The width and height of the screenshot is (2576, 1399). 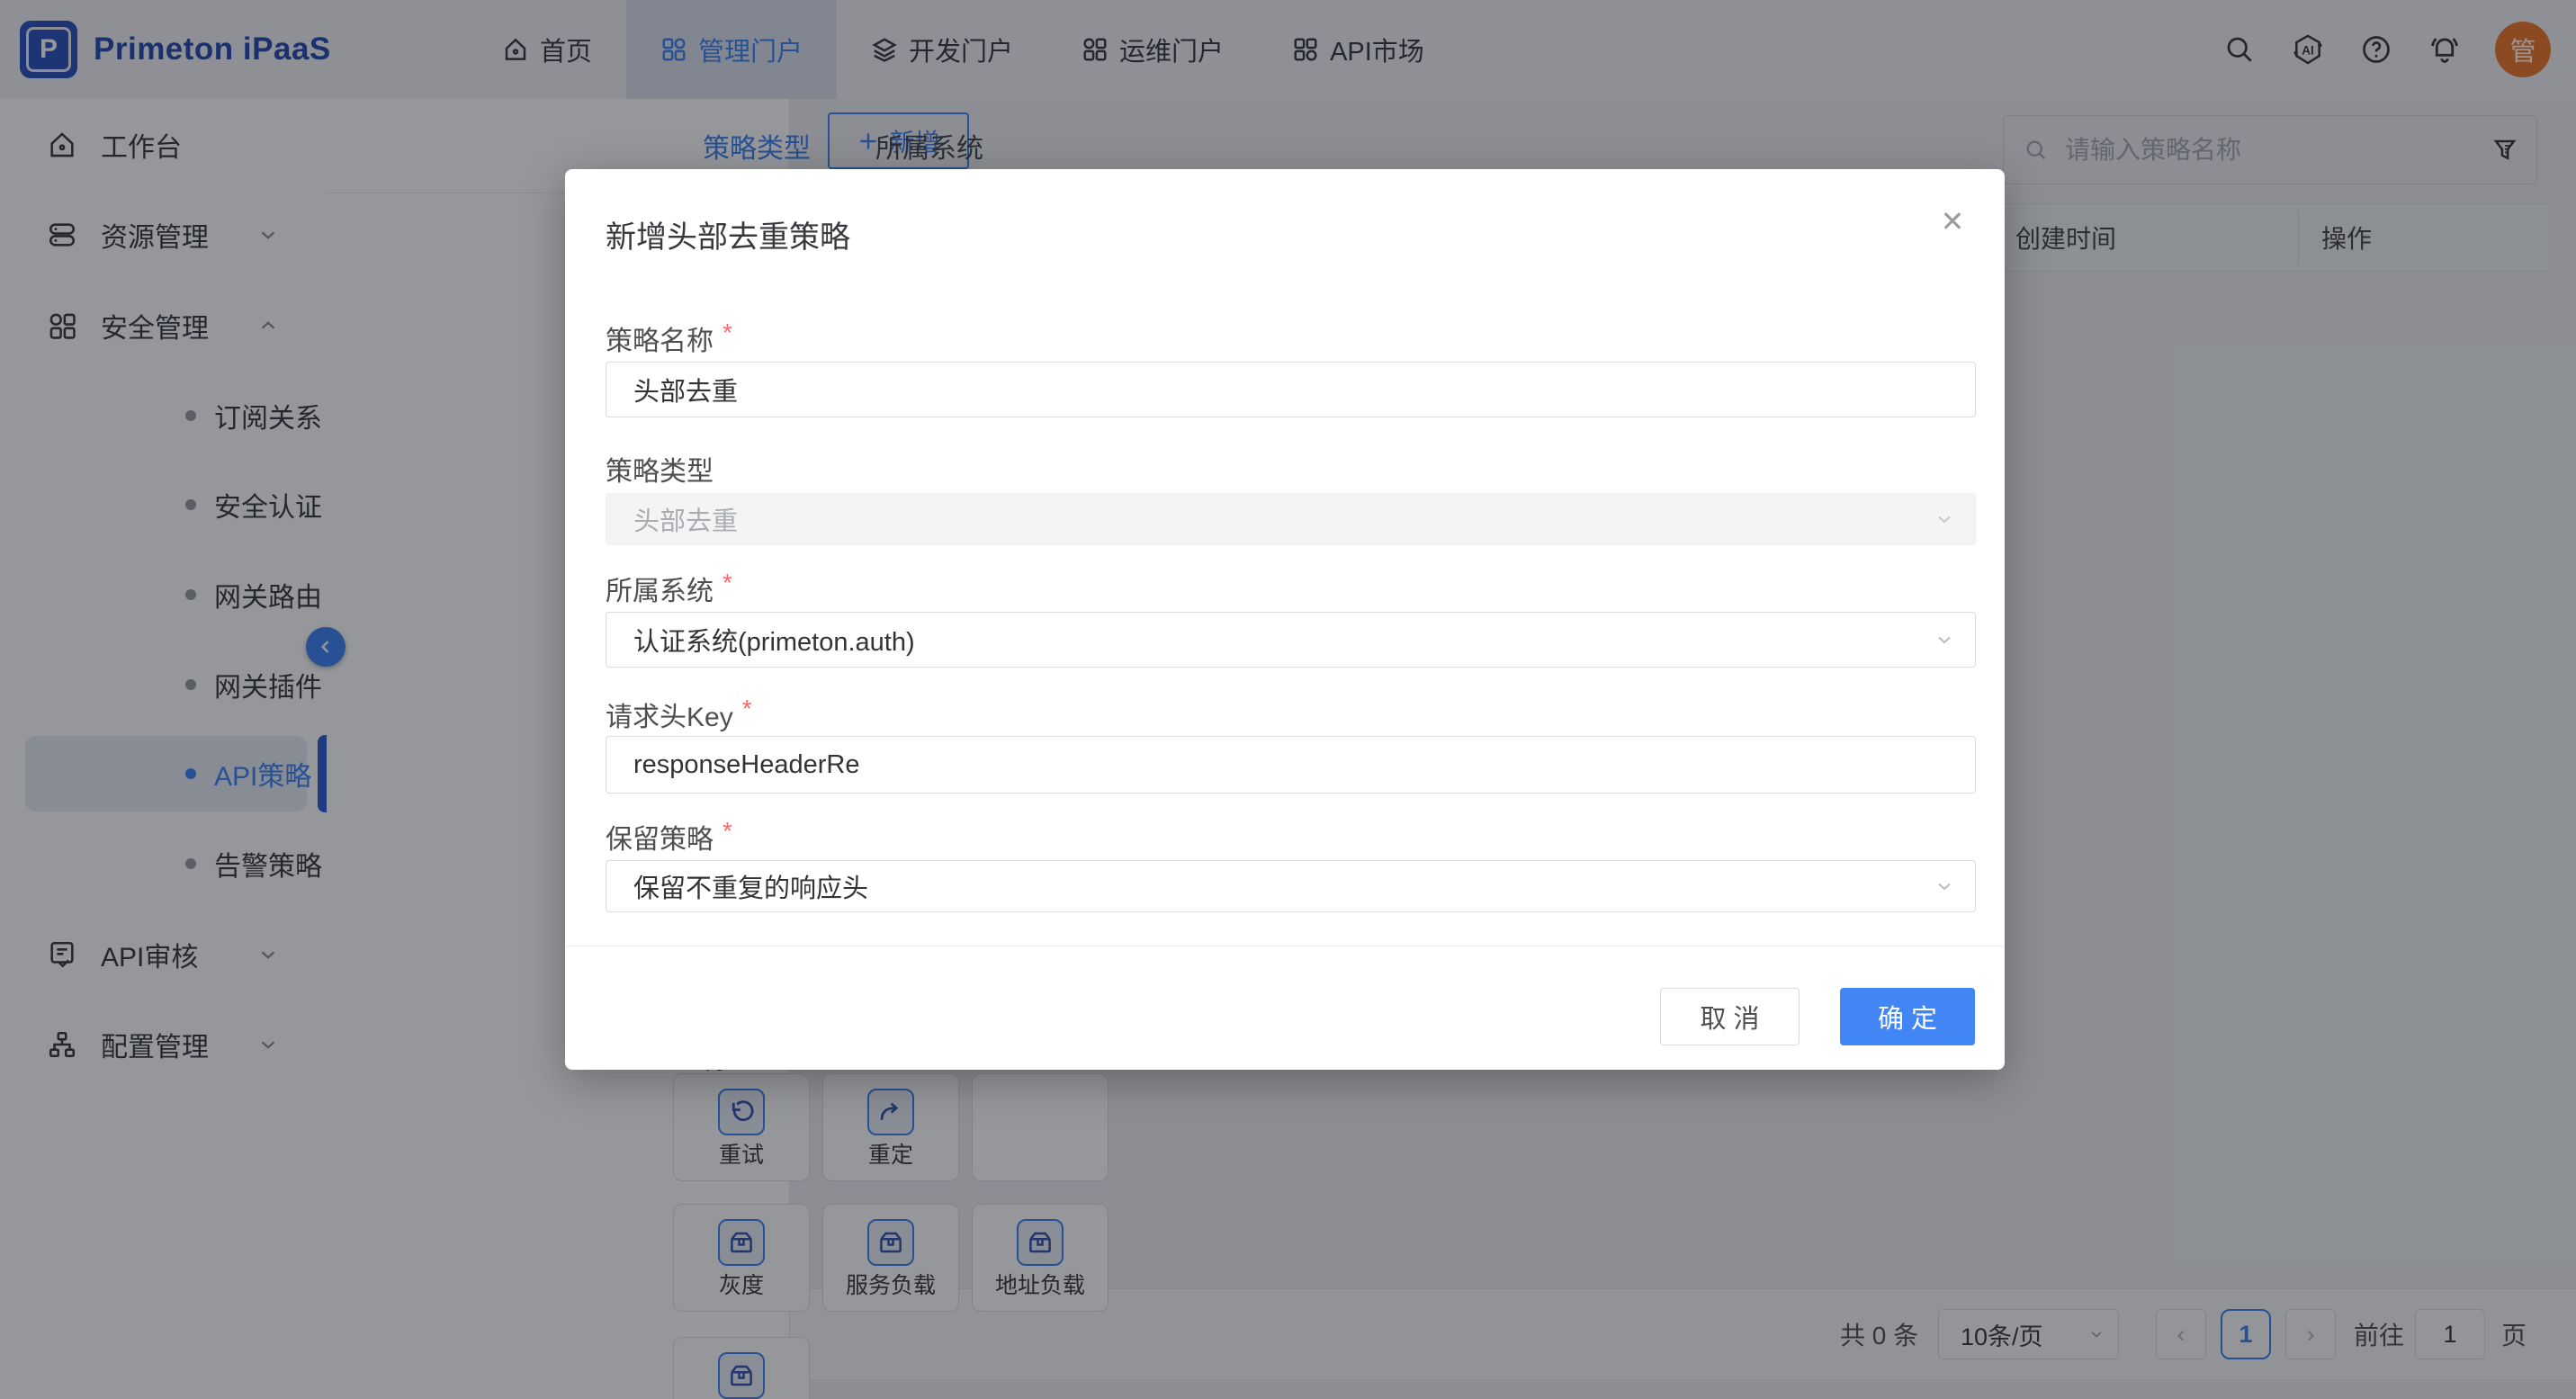 I want to click on confirm-button: 确 定, so click(x=1908, y=1017).